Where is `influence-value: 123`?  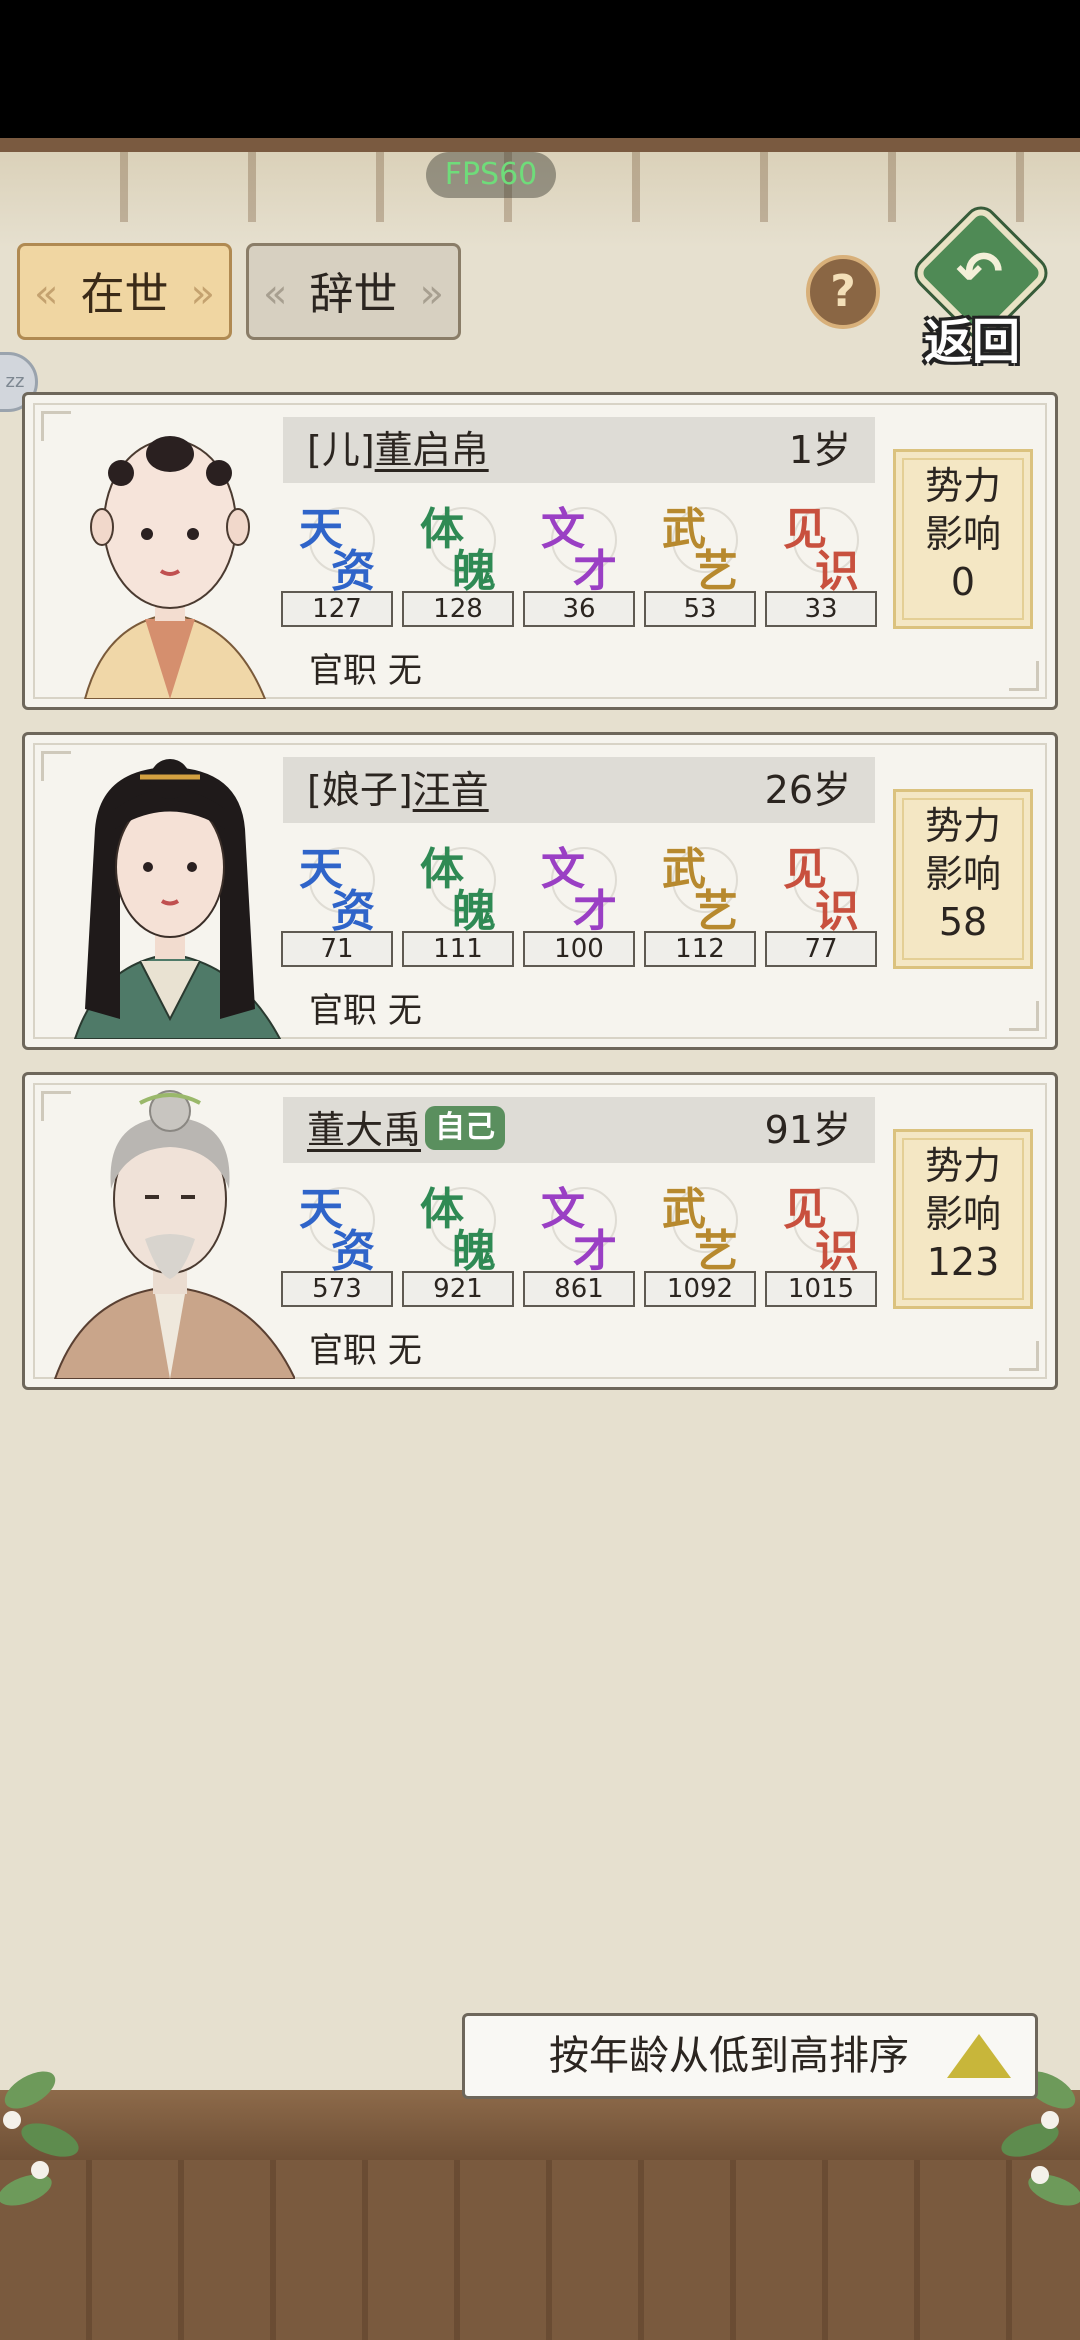 influence-value: 123 is located at coordinates (963, 1262).